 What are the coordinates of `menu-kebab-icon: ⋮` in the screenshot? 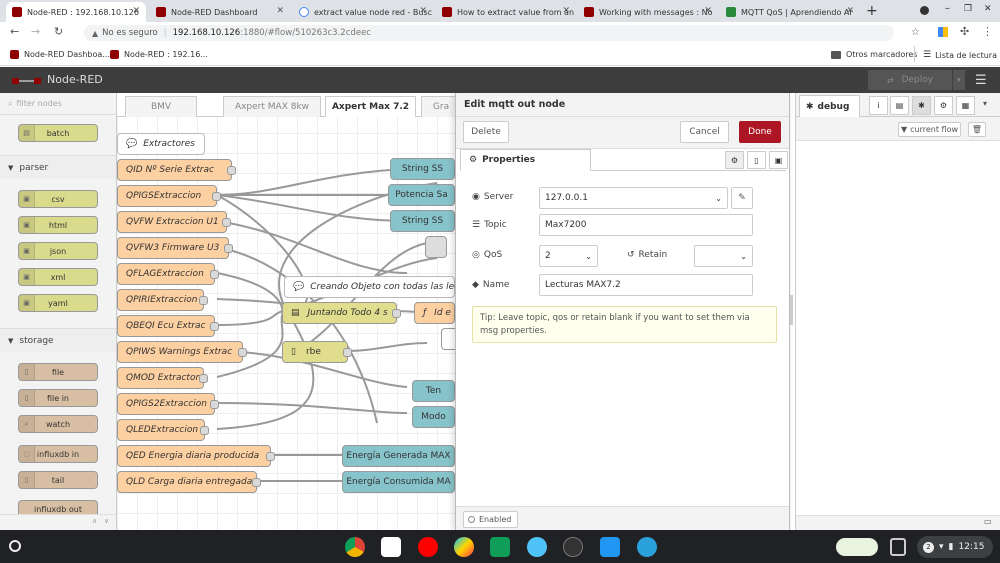 It's located at (987, 31).